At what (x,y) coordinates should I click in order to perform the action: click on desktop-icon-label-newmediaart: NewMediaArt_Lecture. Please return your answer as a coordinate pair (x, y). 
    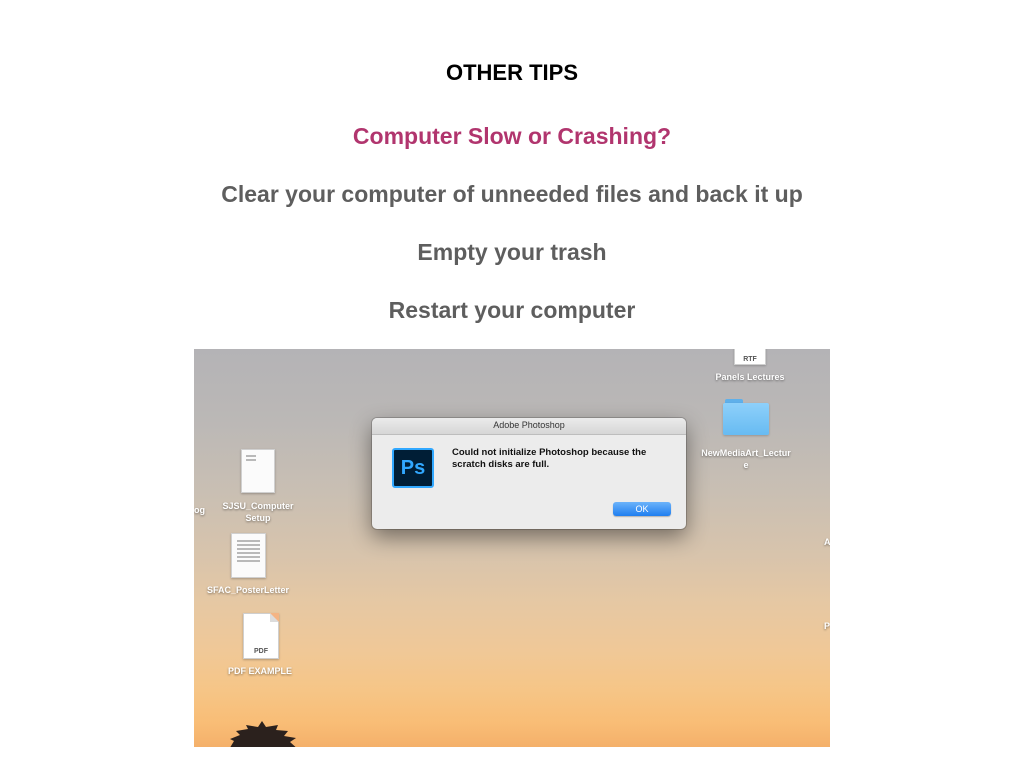
    Looking at the image, I should click on (746, 459).